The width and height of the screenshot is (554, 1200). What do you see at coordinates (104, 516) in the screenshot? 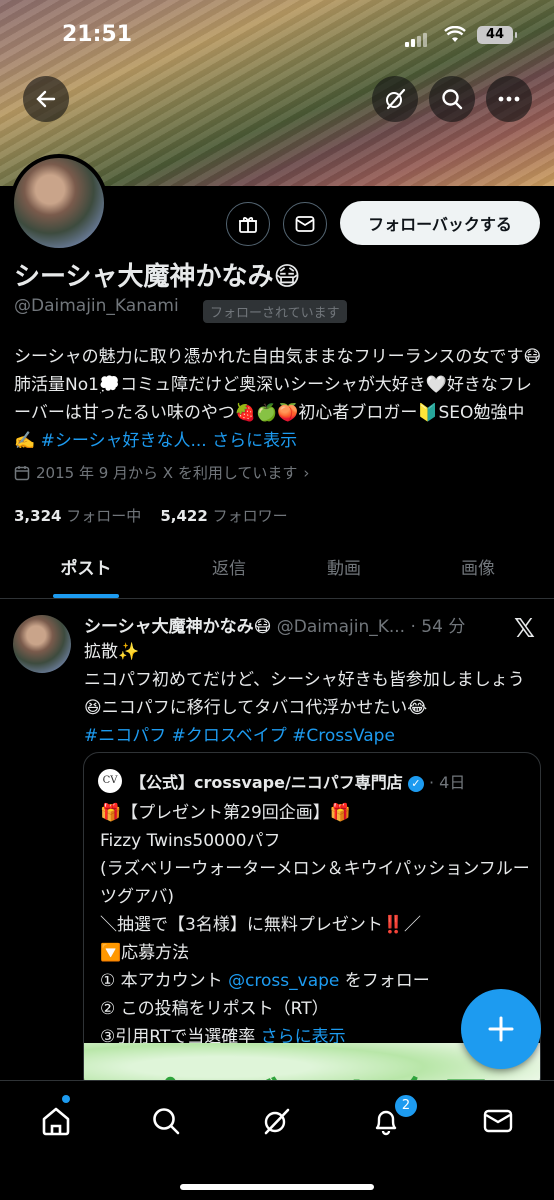
I see `following-label: フォロー中` at bounding box center [104, 516].